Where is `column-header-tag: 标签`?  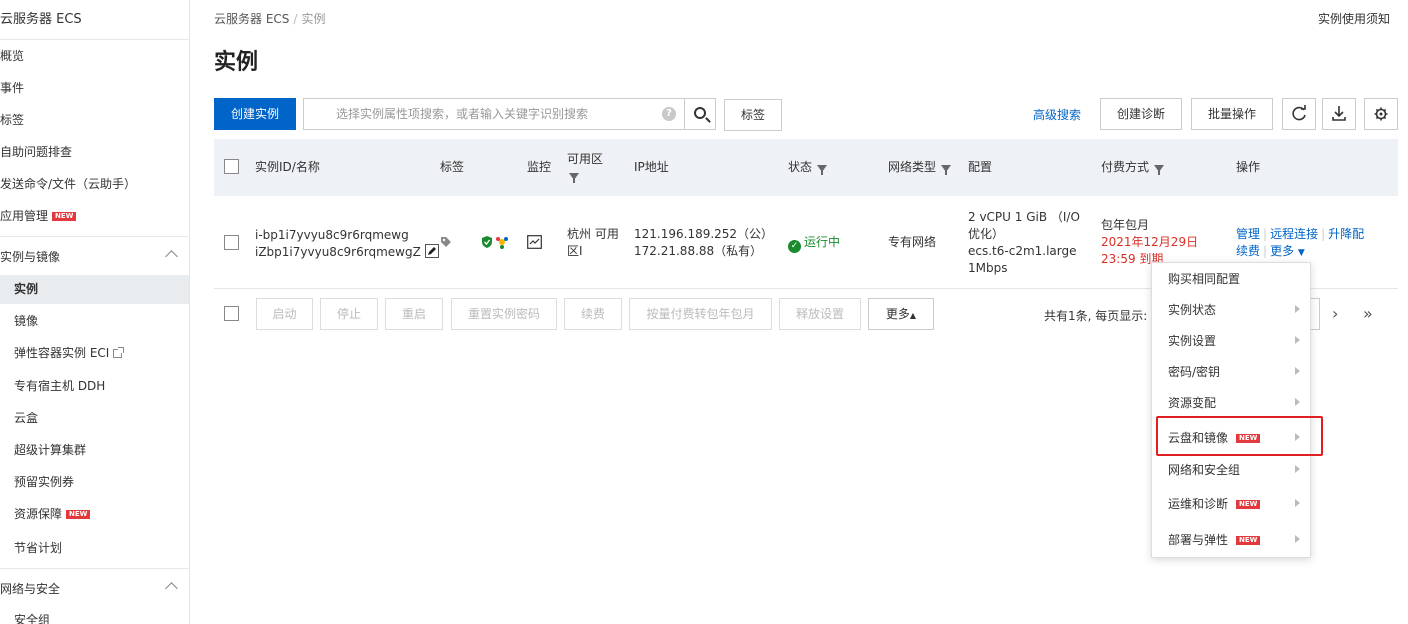
column-header-tag: 标签 is located at coordinates (452, 167).